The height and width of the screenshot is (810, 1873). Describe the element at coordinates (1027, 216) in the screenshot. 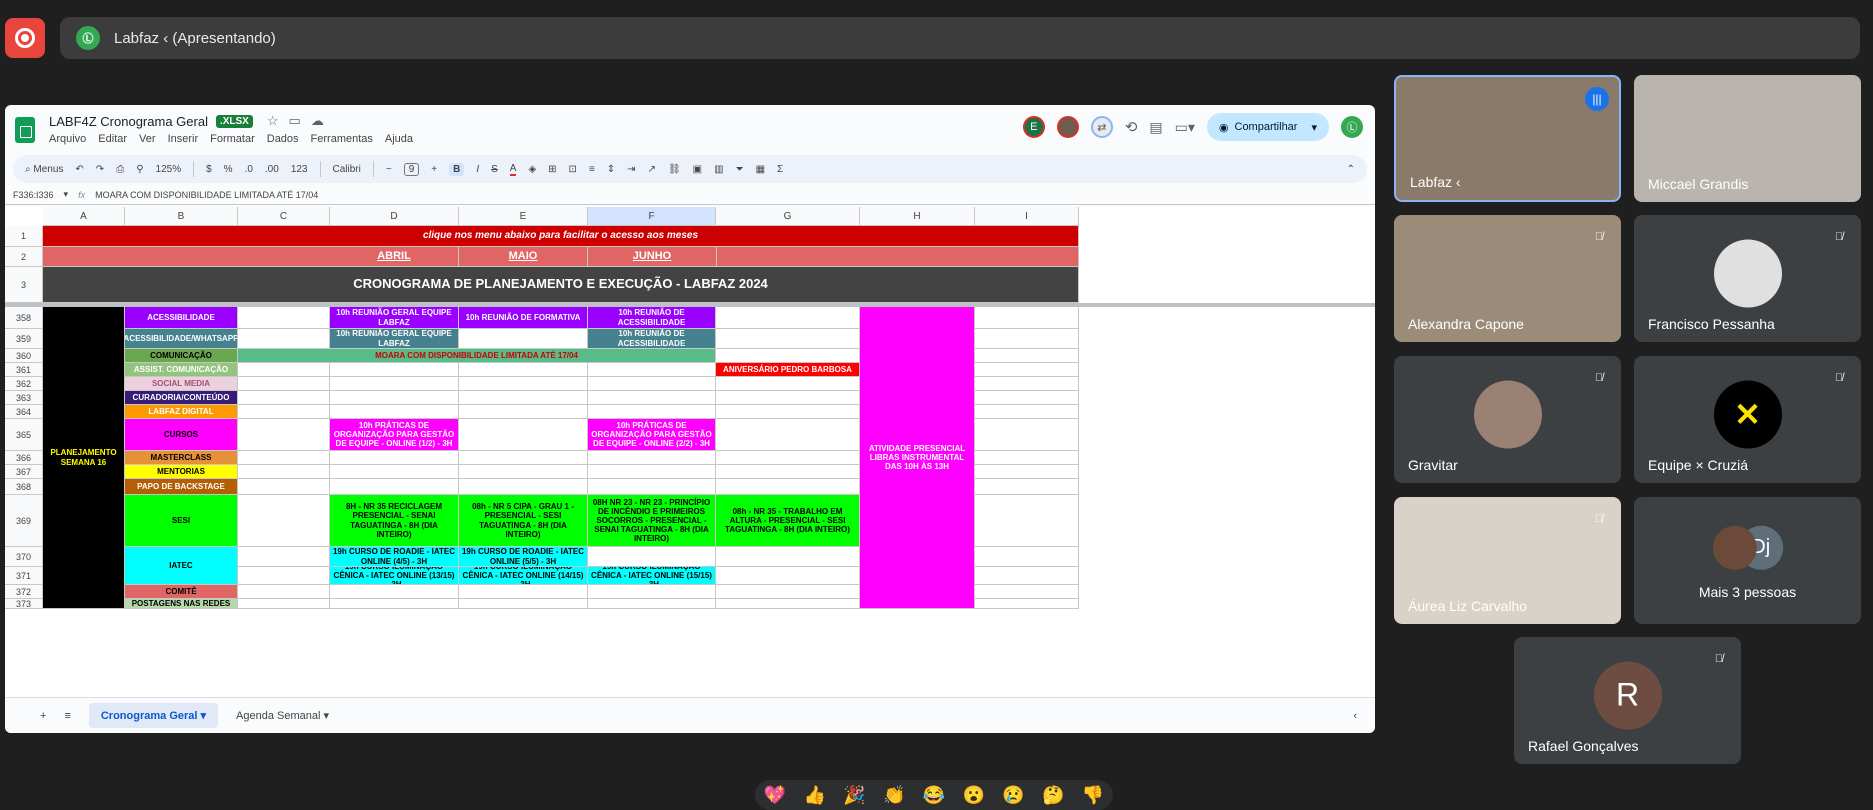

I see `col-header-i: I` at that location.